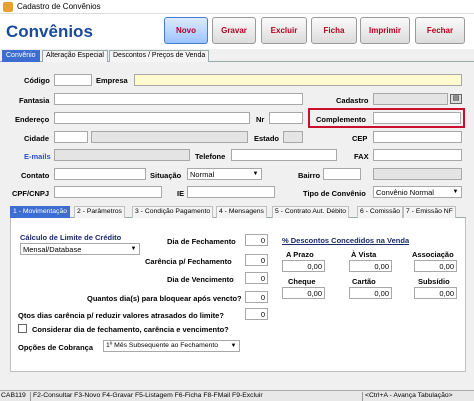  I want to click on endereco-label: Endereço, so click(32, 119).